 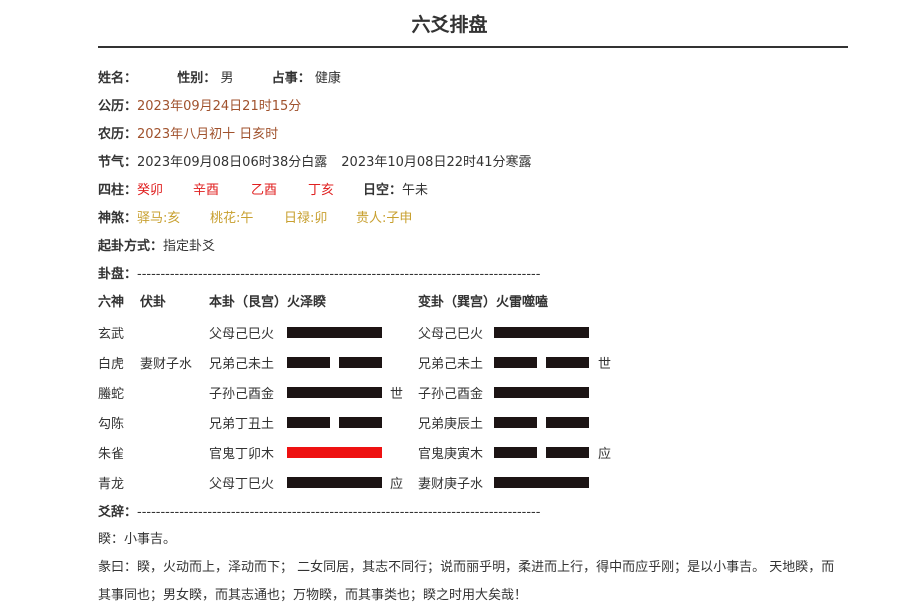 I want to click on main-line-mark: 世, so click(x=397, y=394).